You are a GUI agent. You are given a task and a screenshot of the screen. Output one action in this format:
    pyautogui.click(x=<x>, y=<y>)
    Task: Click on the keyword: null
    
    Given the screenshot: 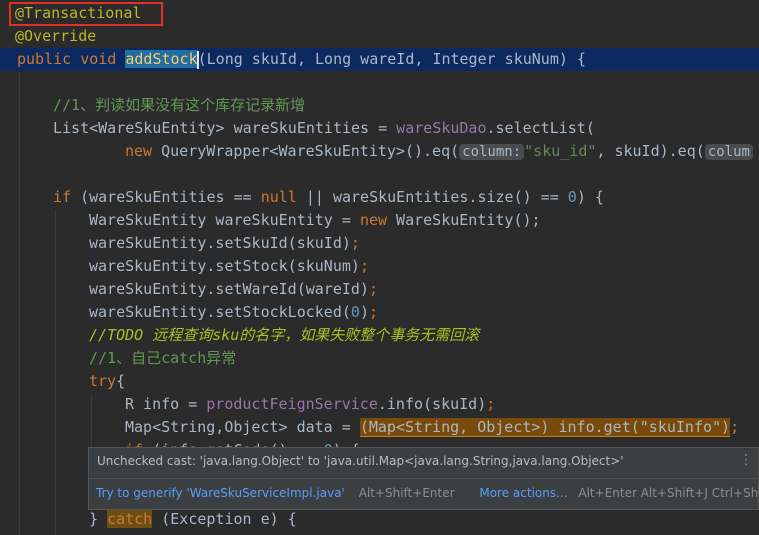 What is the action you would take?
    pyautogui.click(x=278, y=197)
    